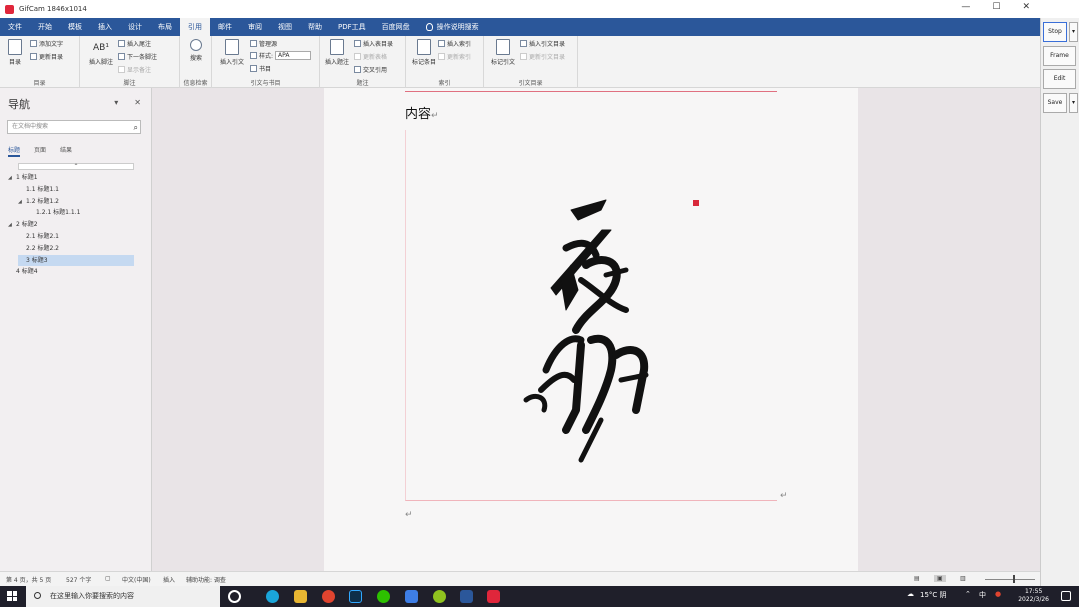  What do you see at coordinates (12, 596) in the screenshot?
I see `windows-start-icon` at bounding box center [12, 596].